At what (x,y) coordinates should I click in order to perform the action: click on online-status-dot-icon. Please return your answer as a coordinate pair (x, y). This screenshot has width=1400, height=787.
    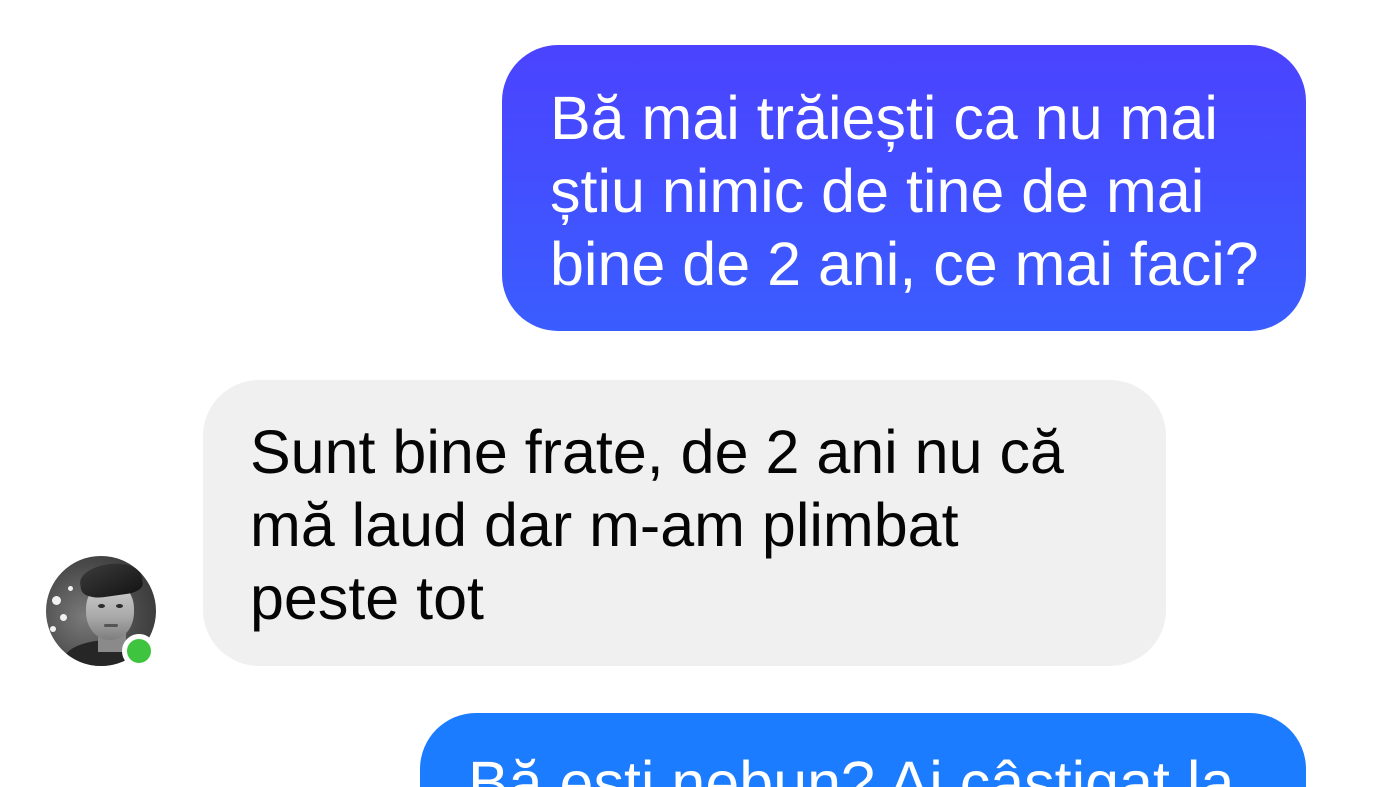
    Looking at the image, I should click on (139, 651).